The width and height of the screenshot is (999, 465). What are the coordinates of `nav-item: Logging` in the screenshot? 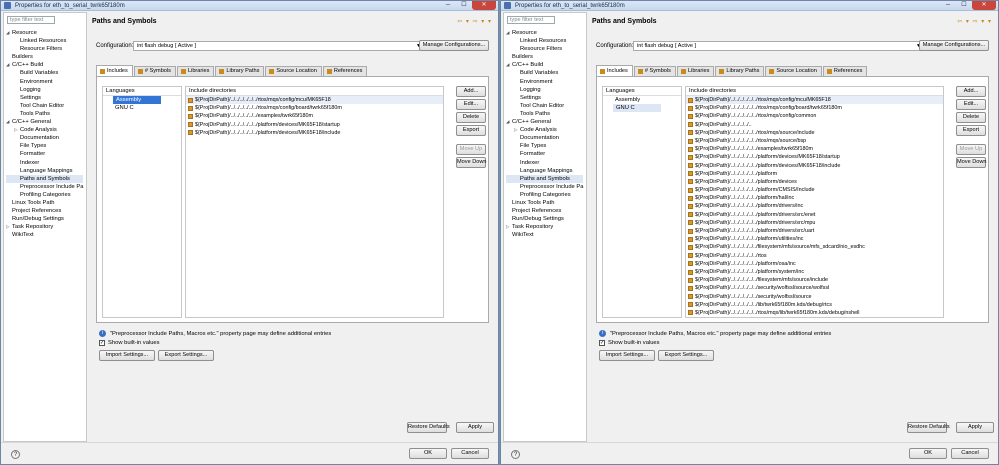 It's located at (44, 90).